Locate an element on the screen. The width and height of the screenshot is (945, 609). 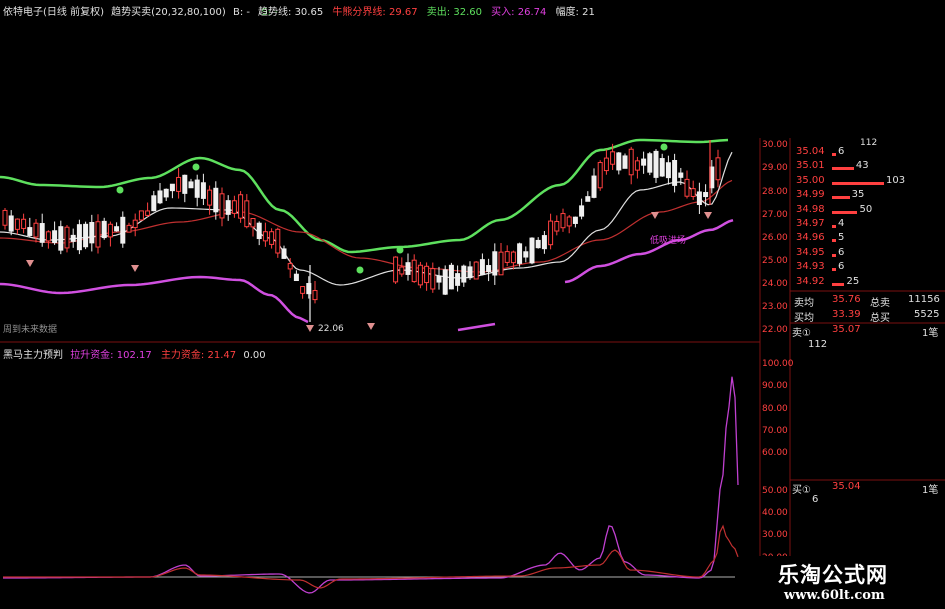
sell1-row: 卖① 35.07 1笔 is located at coordinates (868, 331).